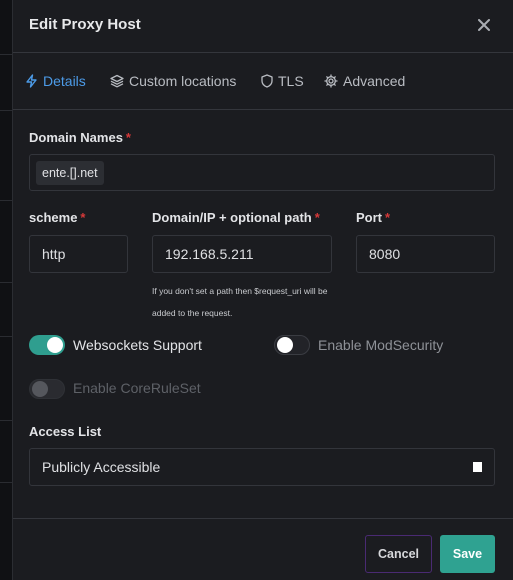  What do you see at coordinates (76, 137) in the screenshot?
I see `domain-names-label-text: Domain Names` at bounding box center [76, 137].